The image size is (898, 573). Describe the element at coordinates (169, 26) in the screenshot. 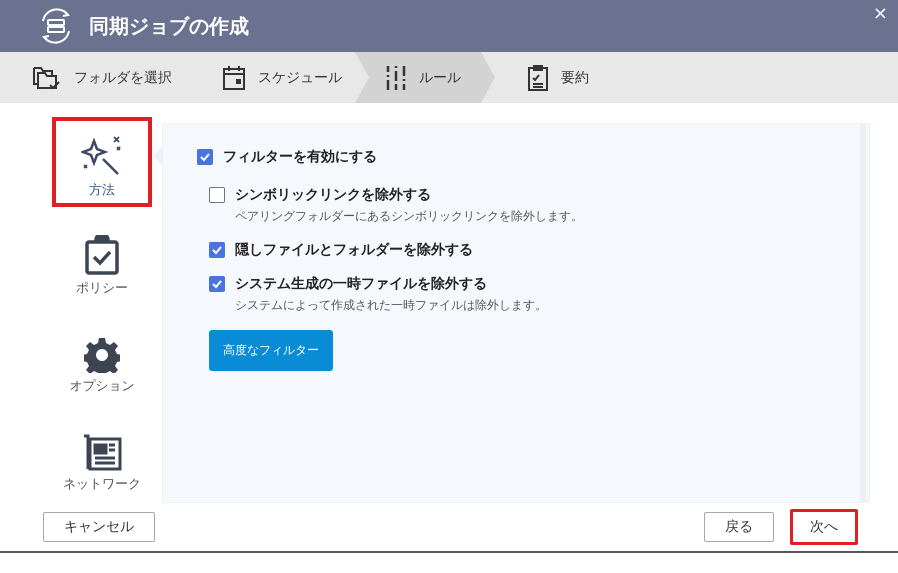

I see `window-title: 同期ジョブの作成` at that location.